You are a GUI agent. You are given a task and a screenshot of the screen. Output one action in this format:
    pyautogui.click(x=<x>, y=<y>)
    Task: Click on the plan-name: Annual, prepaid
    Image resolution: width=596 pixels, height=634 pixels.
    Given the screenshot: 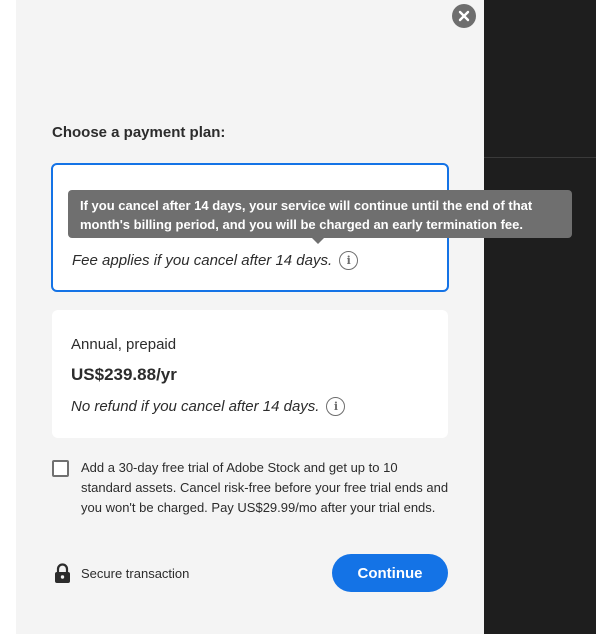 What is the action you would take?
    pyautogui.click(x=124, y=344)
    